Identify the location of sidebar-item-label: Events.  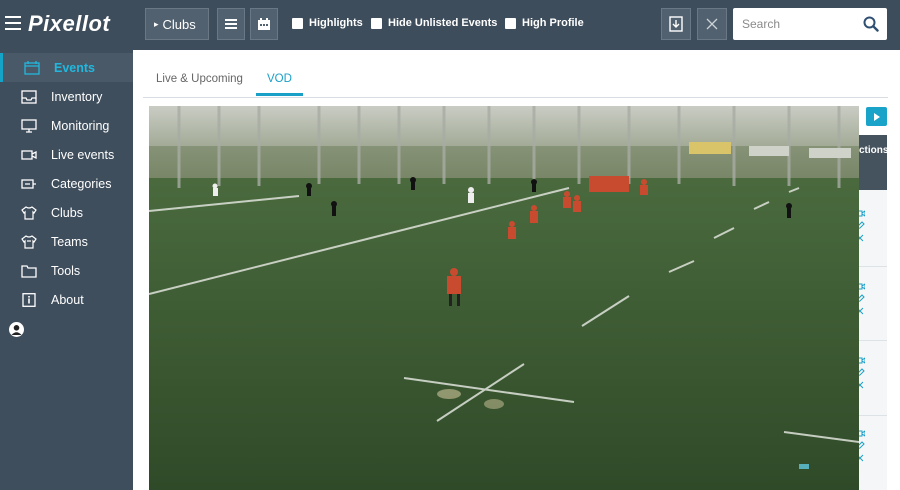
(74, 67).